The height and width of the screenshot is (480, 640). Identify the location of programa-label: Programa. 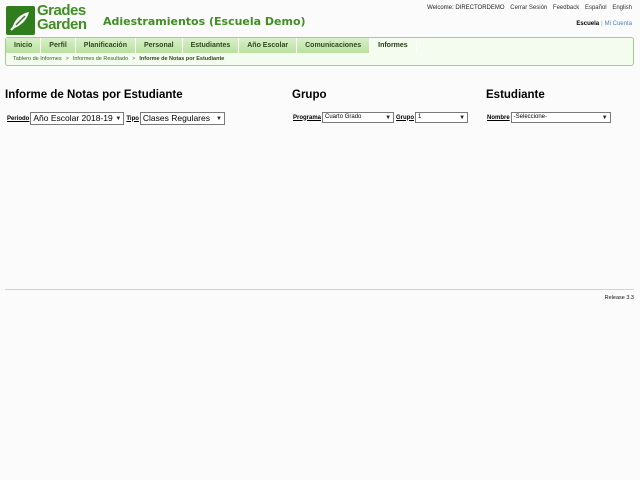
(307, 117).